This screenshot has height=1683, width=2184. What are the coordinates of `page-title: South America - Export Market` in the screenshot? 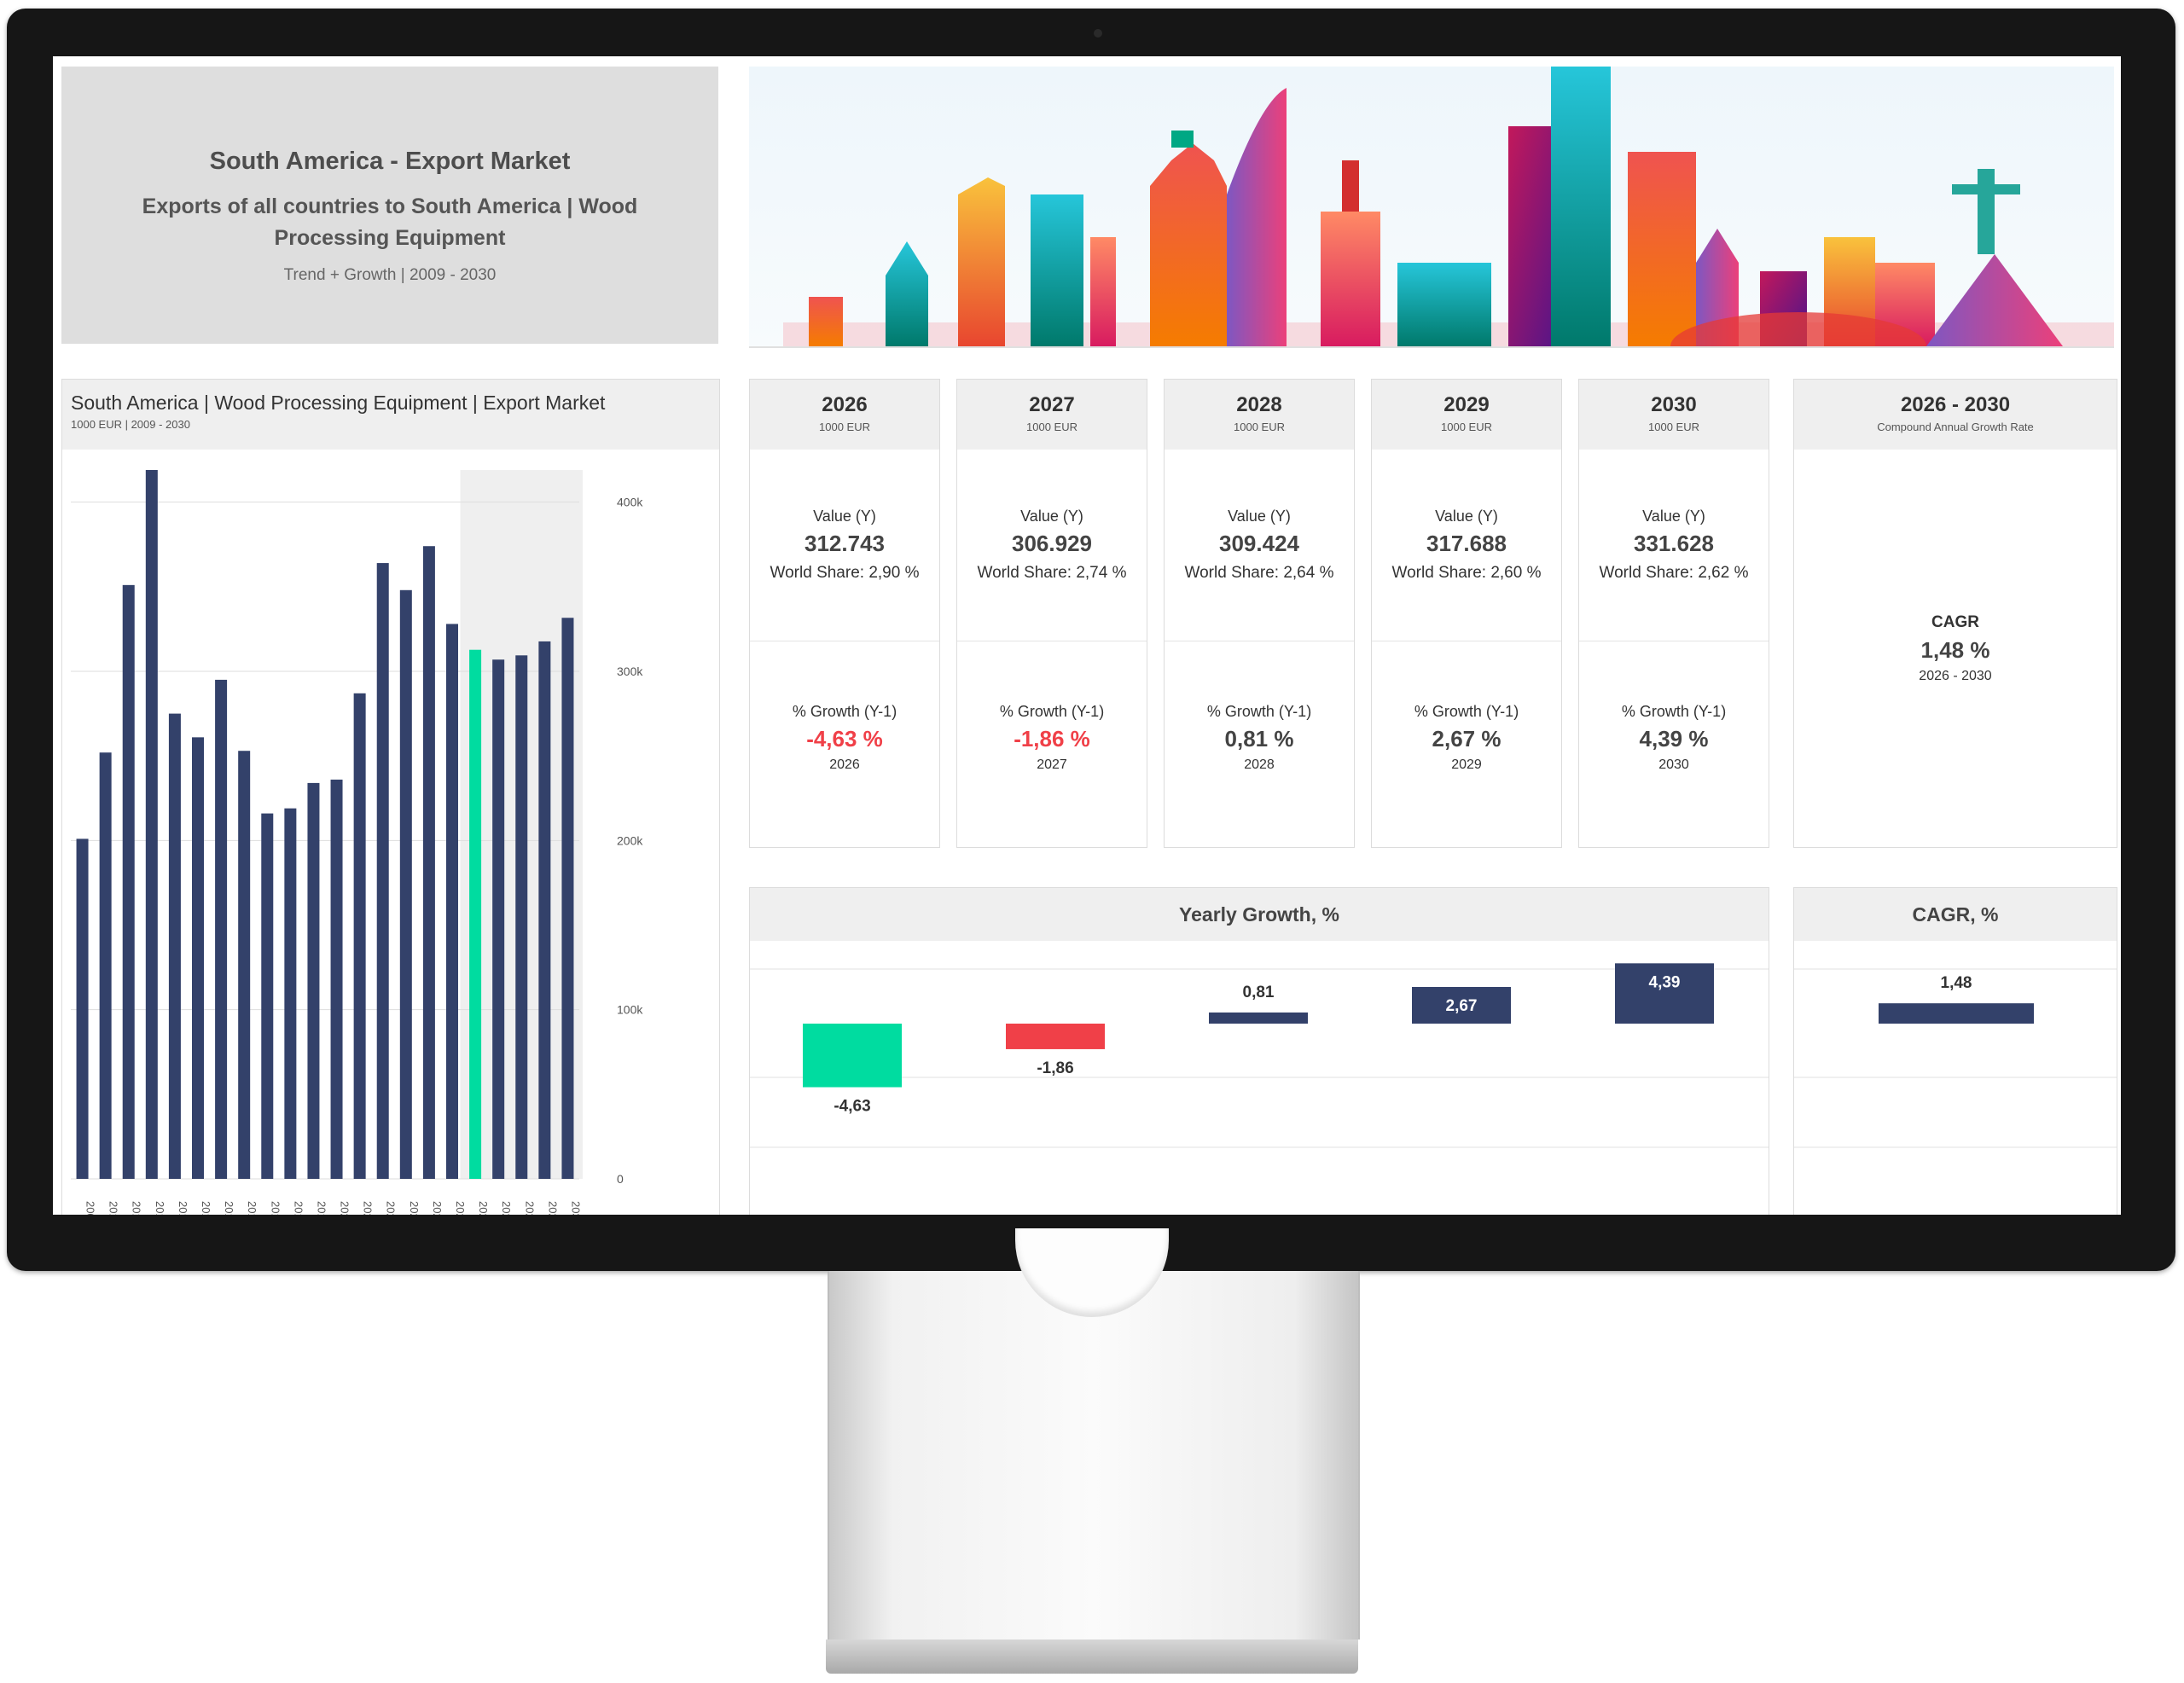 It's located at (390, 161).